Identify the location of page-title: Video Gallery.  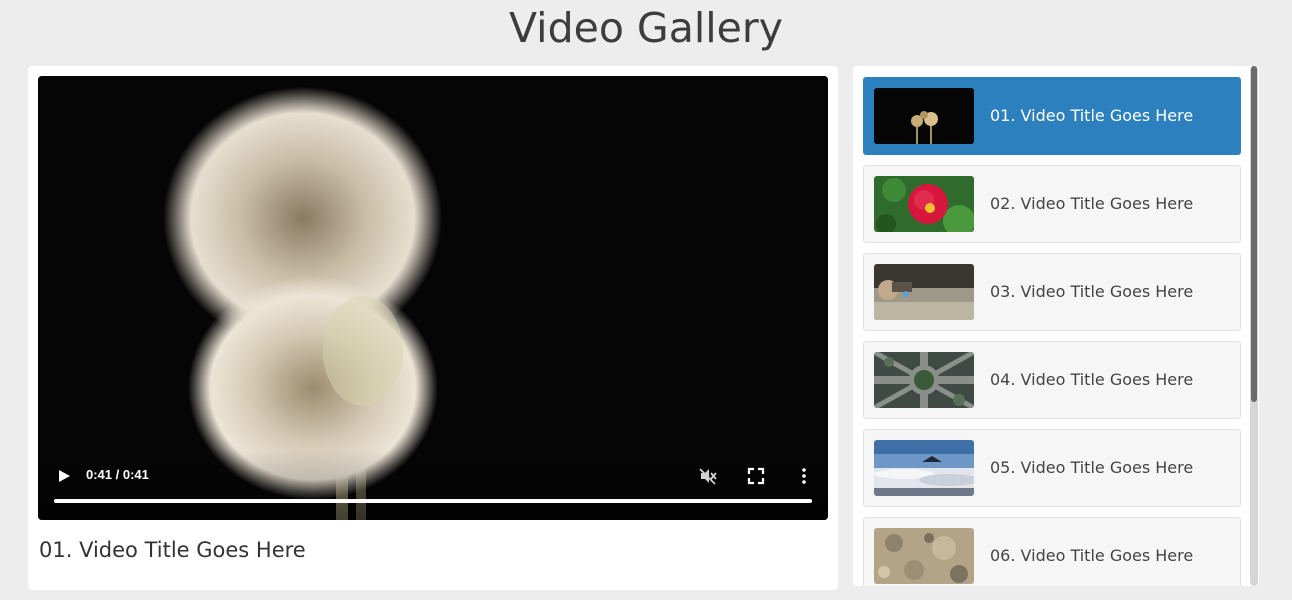
(646, 28).